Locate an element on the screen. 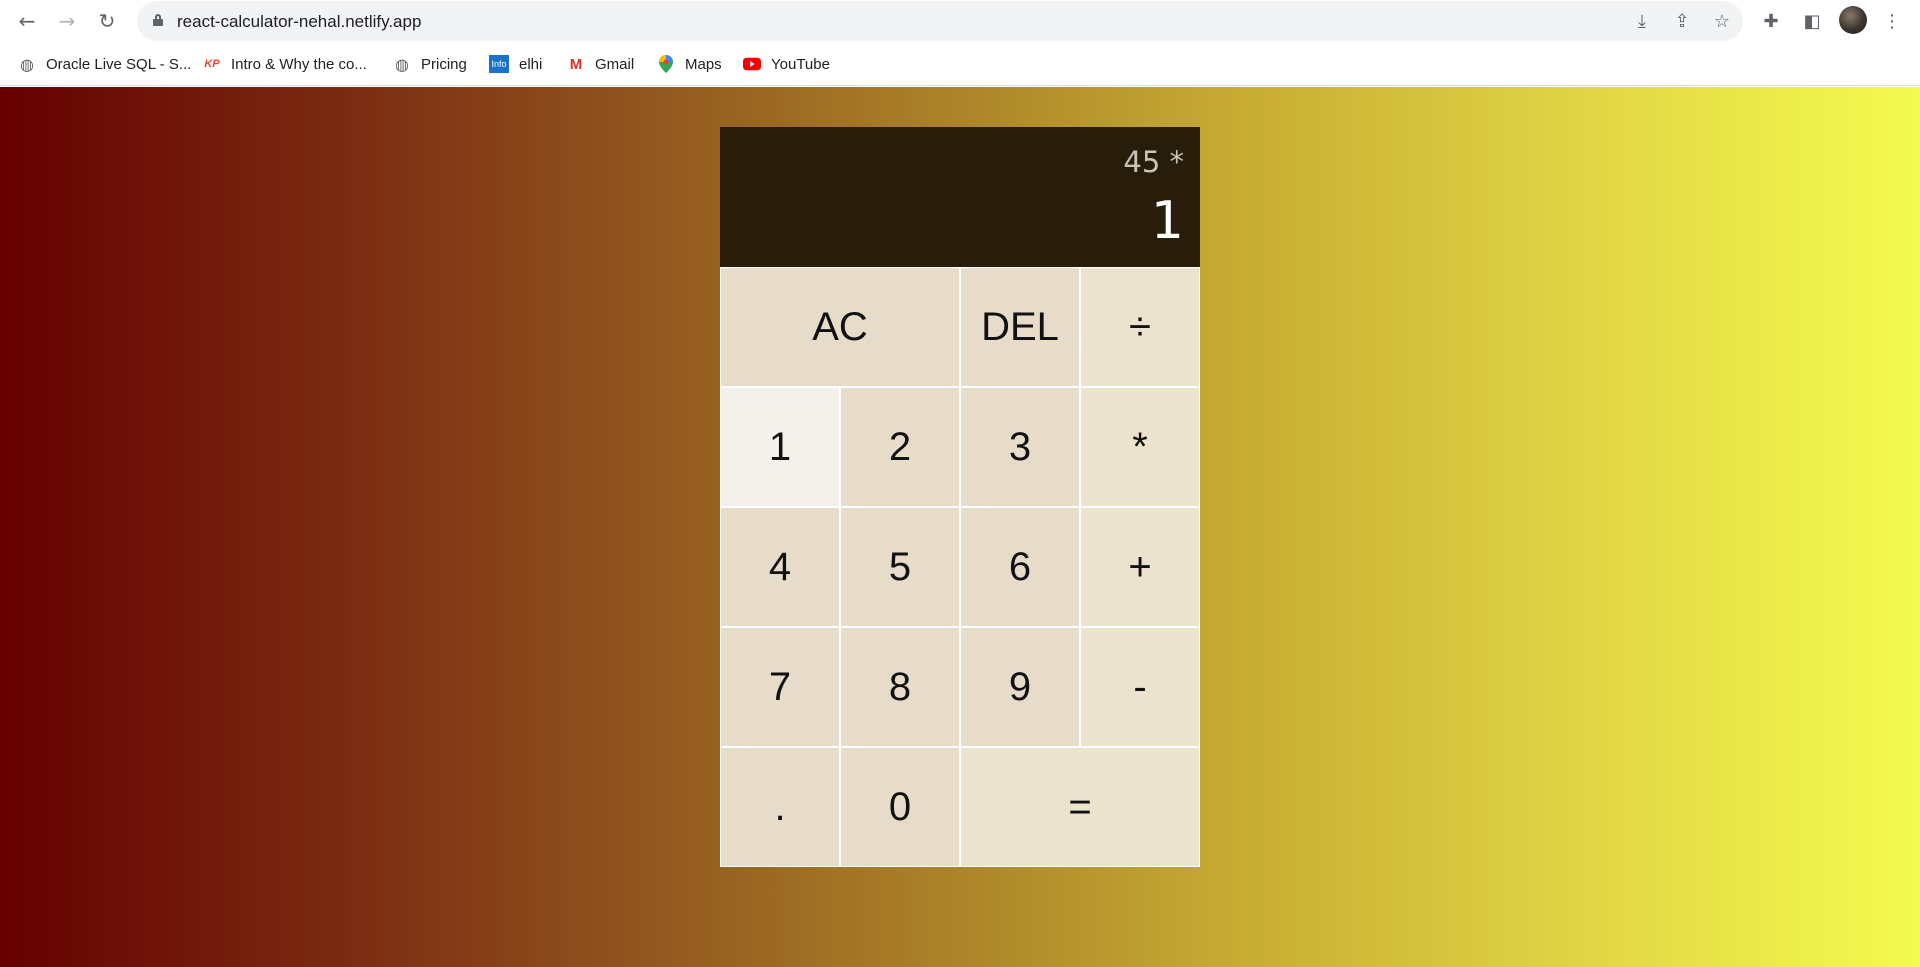 The width and height of the screenshot is (1920, 967). bookmark-youtube: YouTube is located at coordinates (786, 64).